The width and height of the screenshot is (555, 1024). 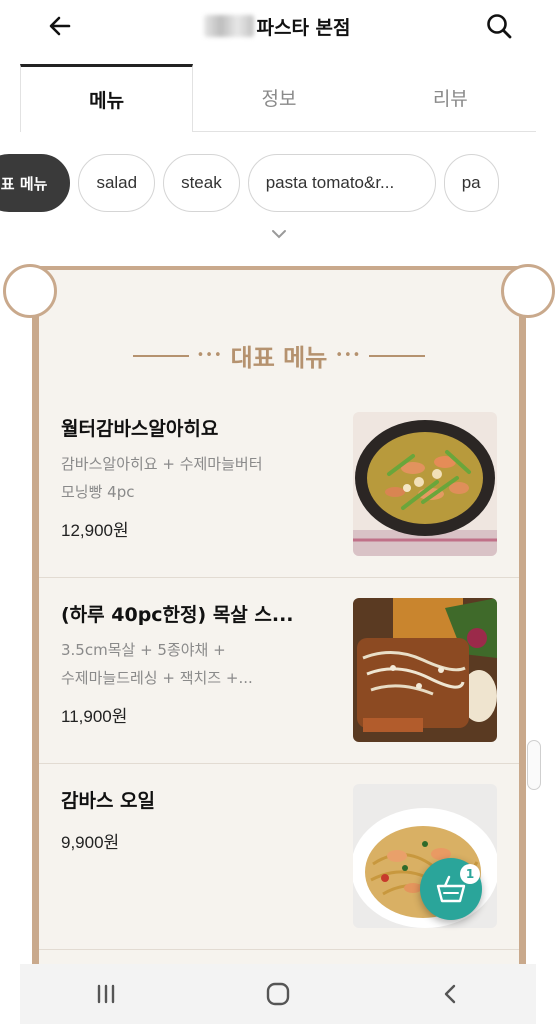 What do you see at coordinates (303, 27) in the screenshot?
I see `page-title: 파스타 본점` at bounding box center [303, 27].